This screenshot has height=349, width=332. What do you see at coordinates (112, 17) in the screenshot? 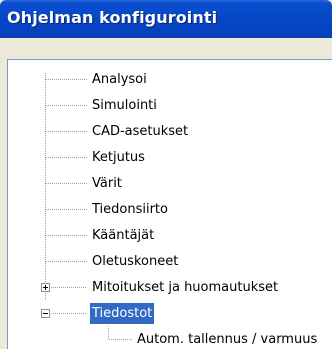
I see `window-title: Ohjelman konfigurointi` at bounding box center [112, 17].